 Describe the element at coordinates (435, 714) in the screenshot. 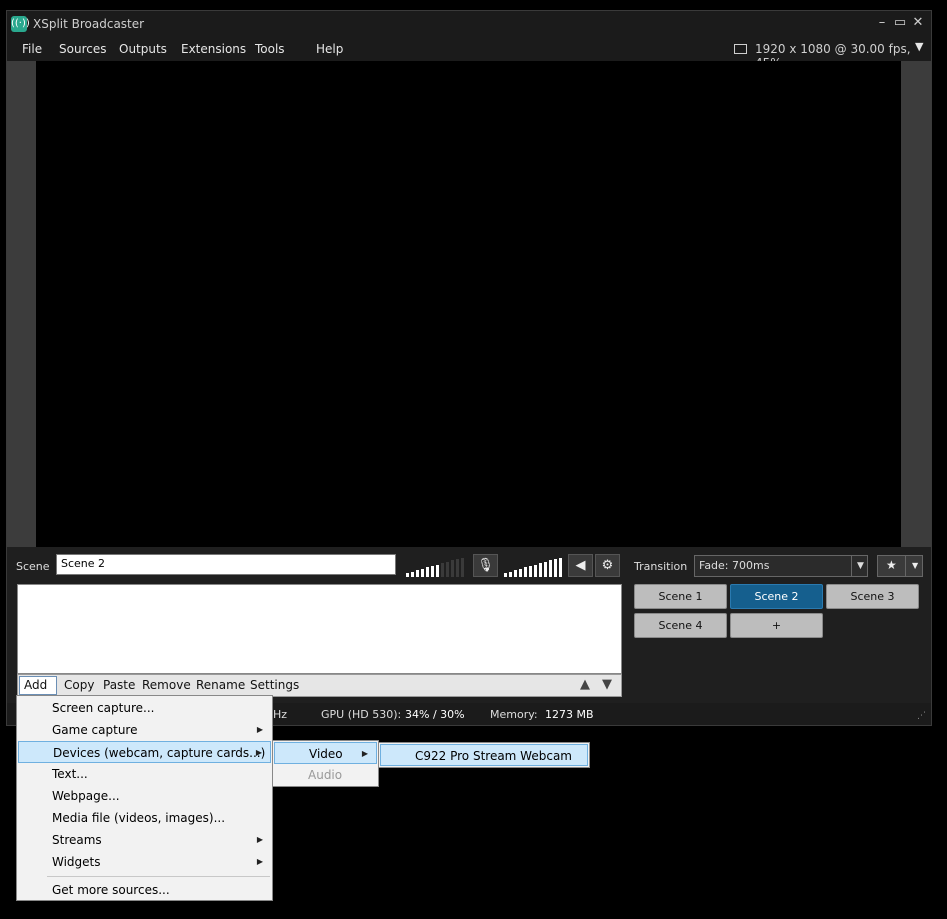

I see `gpu-value: 34% / 30%` at that location.